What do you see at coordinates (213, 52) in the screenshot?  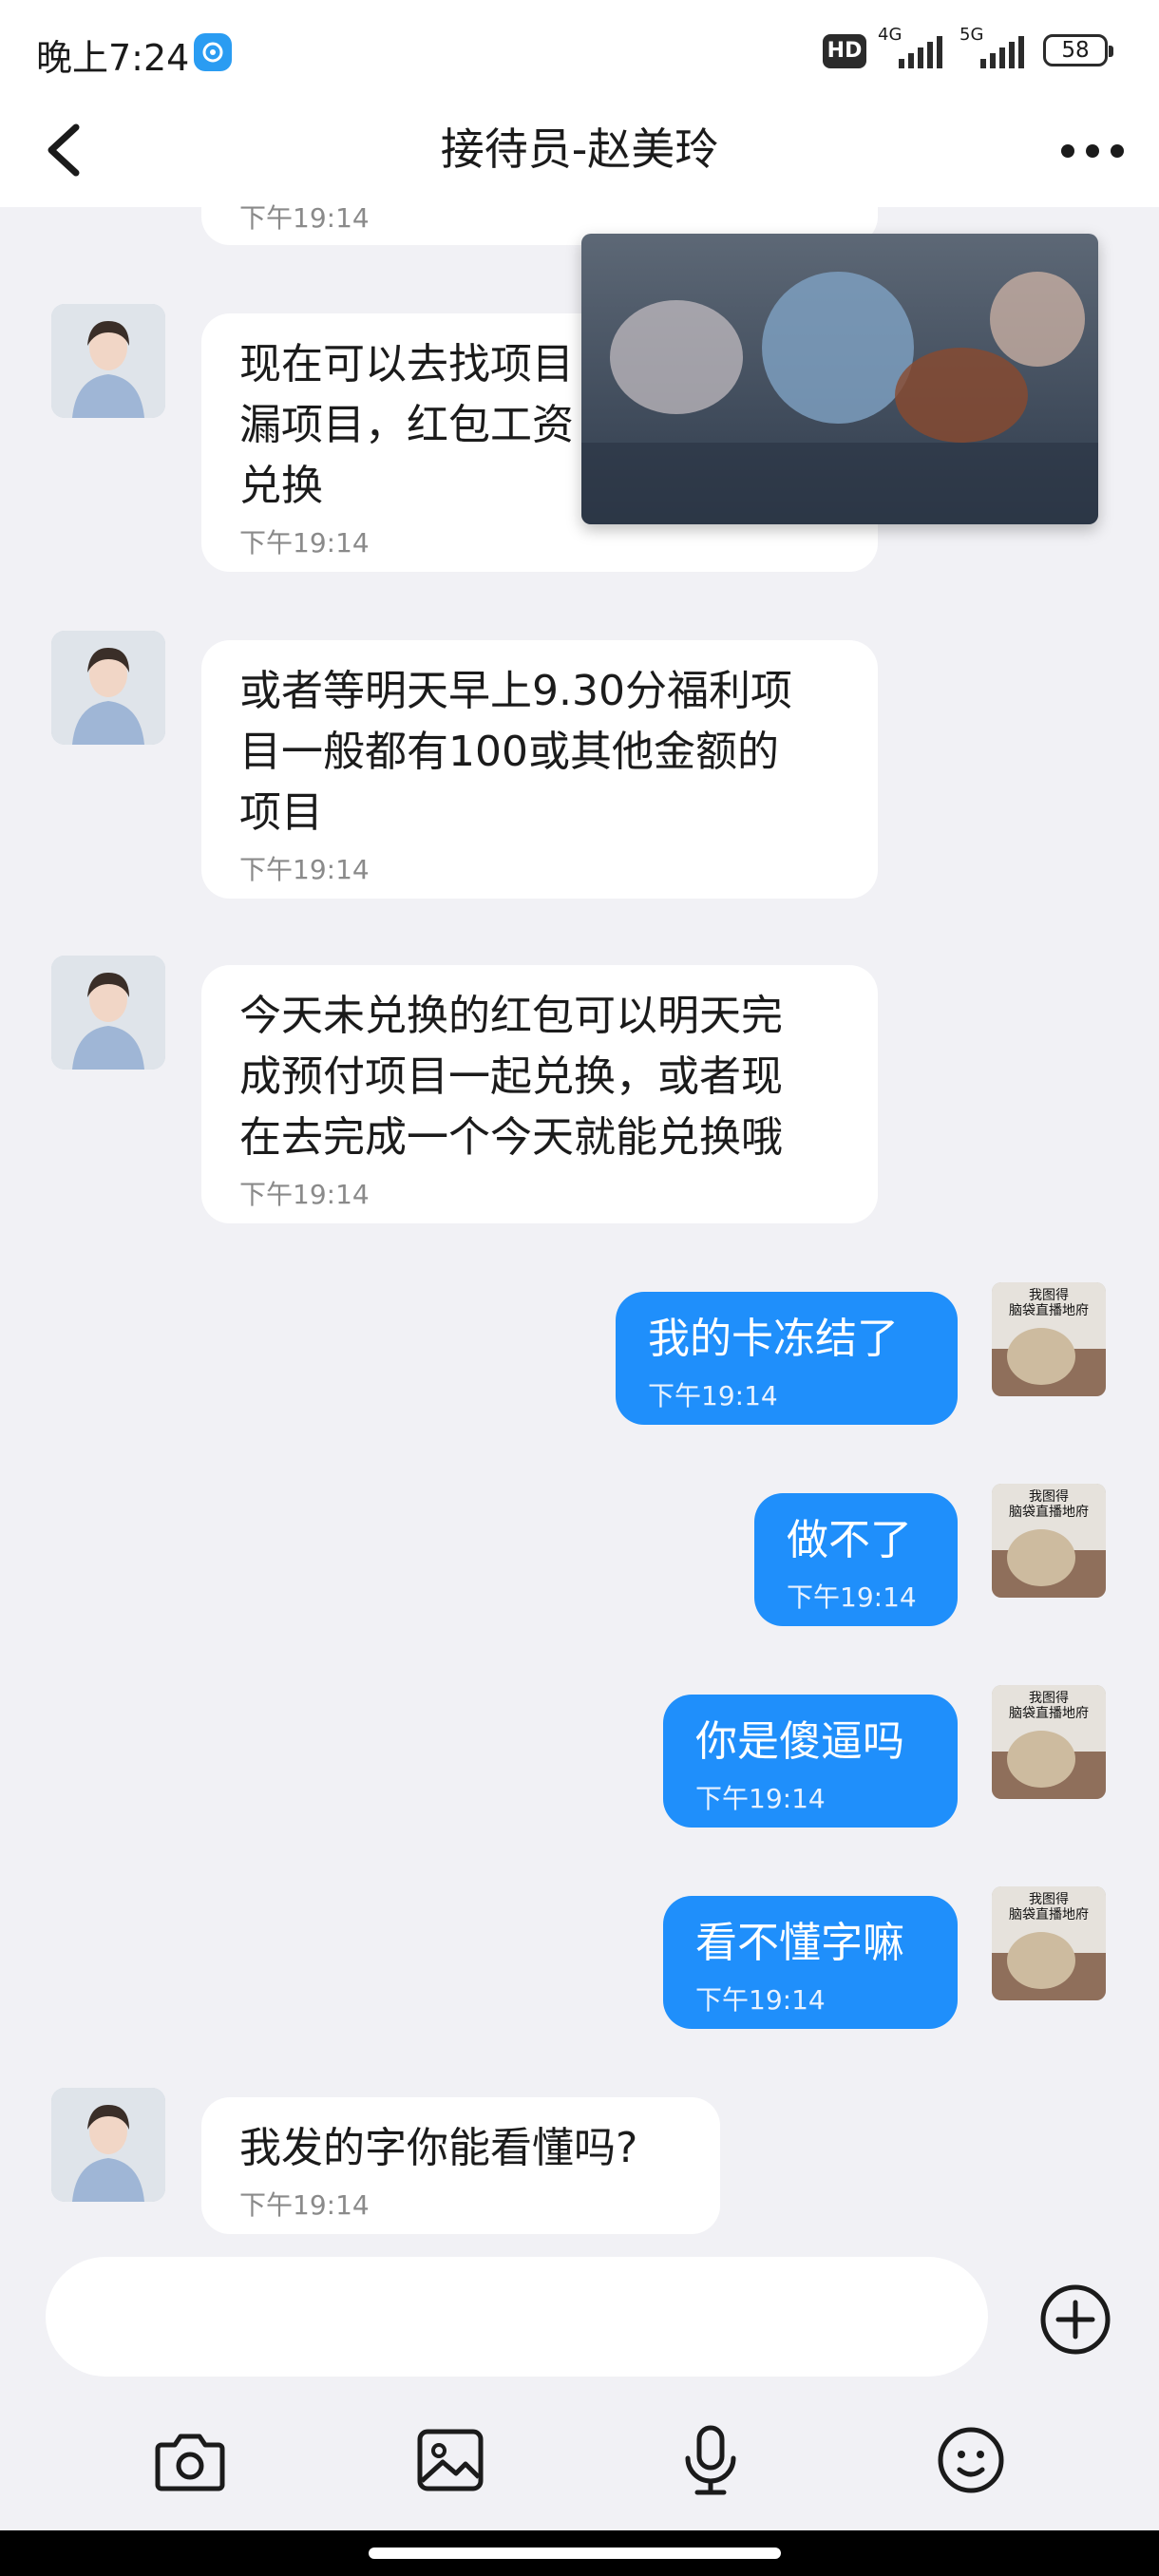 I see `app-badge-icon` at bounding box center [213, 52].